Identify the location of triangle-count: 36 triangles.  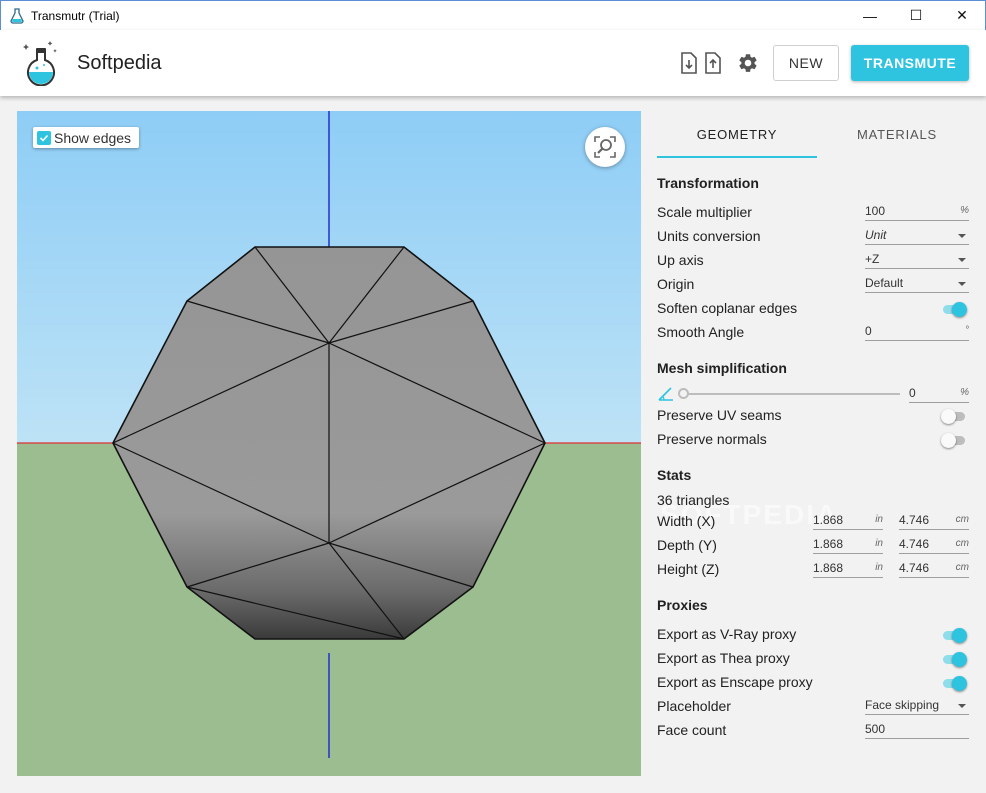
(693, 500).